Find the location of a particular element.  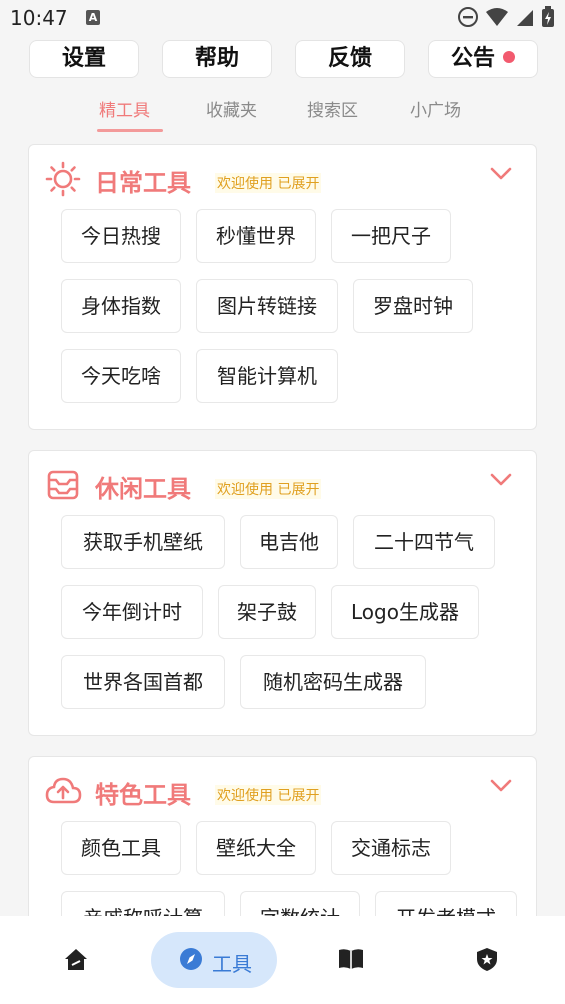

card-header: 日常工具 欢迎使用 已展开 is located at coordinates (282, 175).